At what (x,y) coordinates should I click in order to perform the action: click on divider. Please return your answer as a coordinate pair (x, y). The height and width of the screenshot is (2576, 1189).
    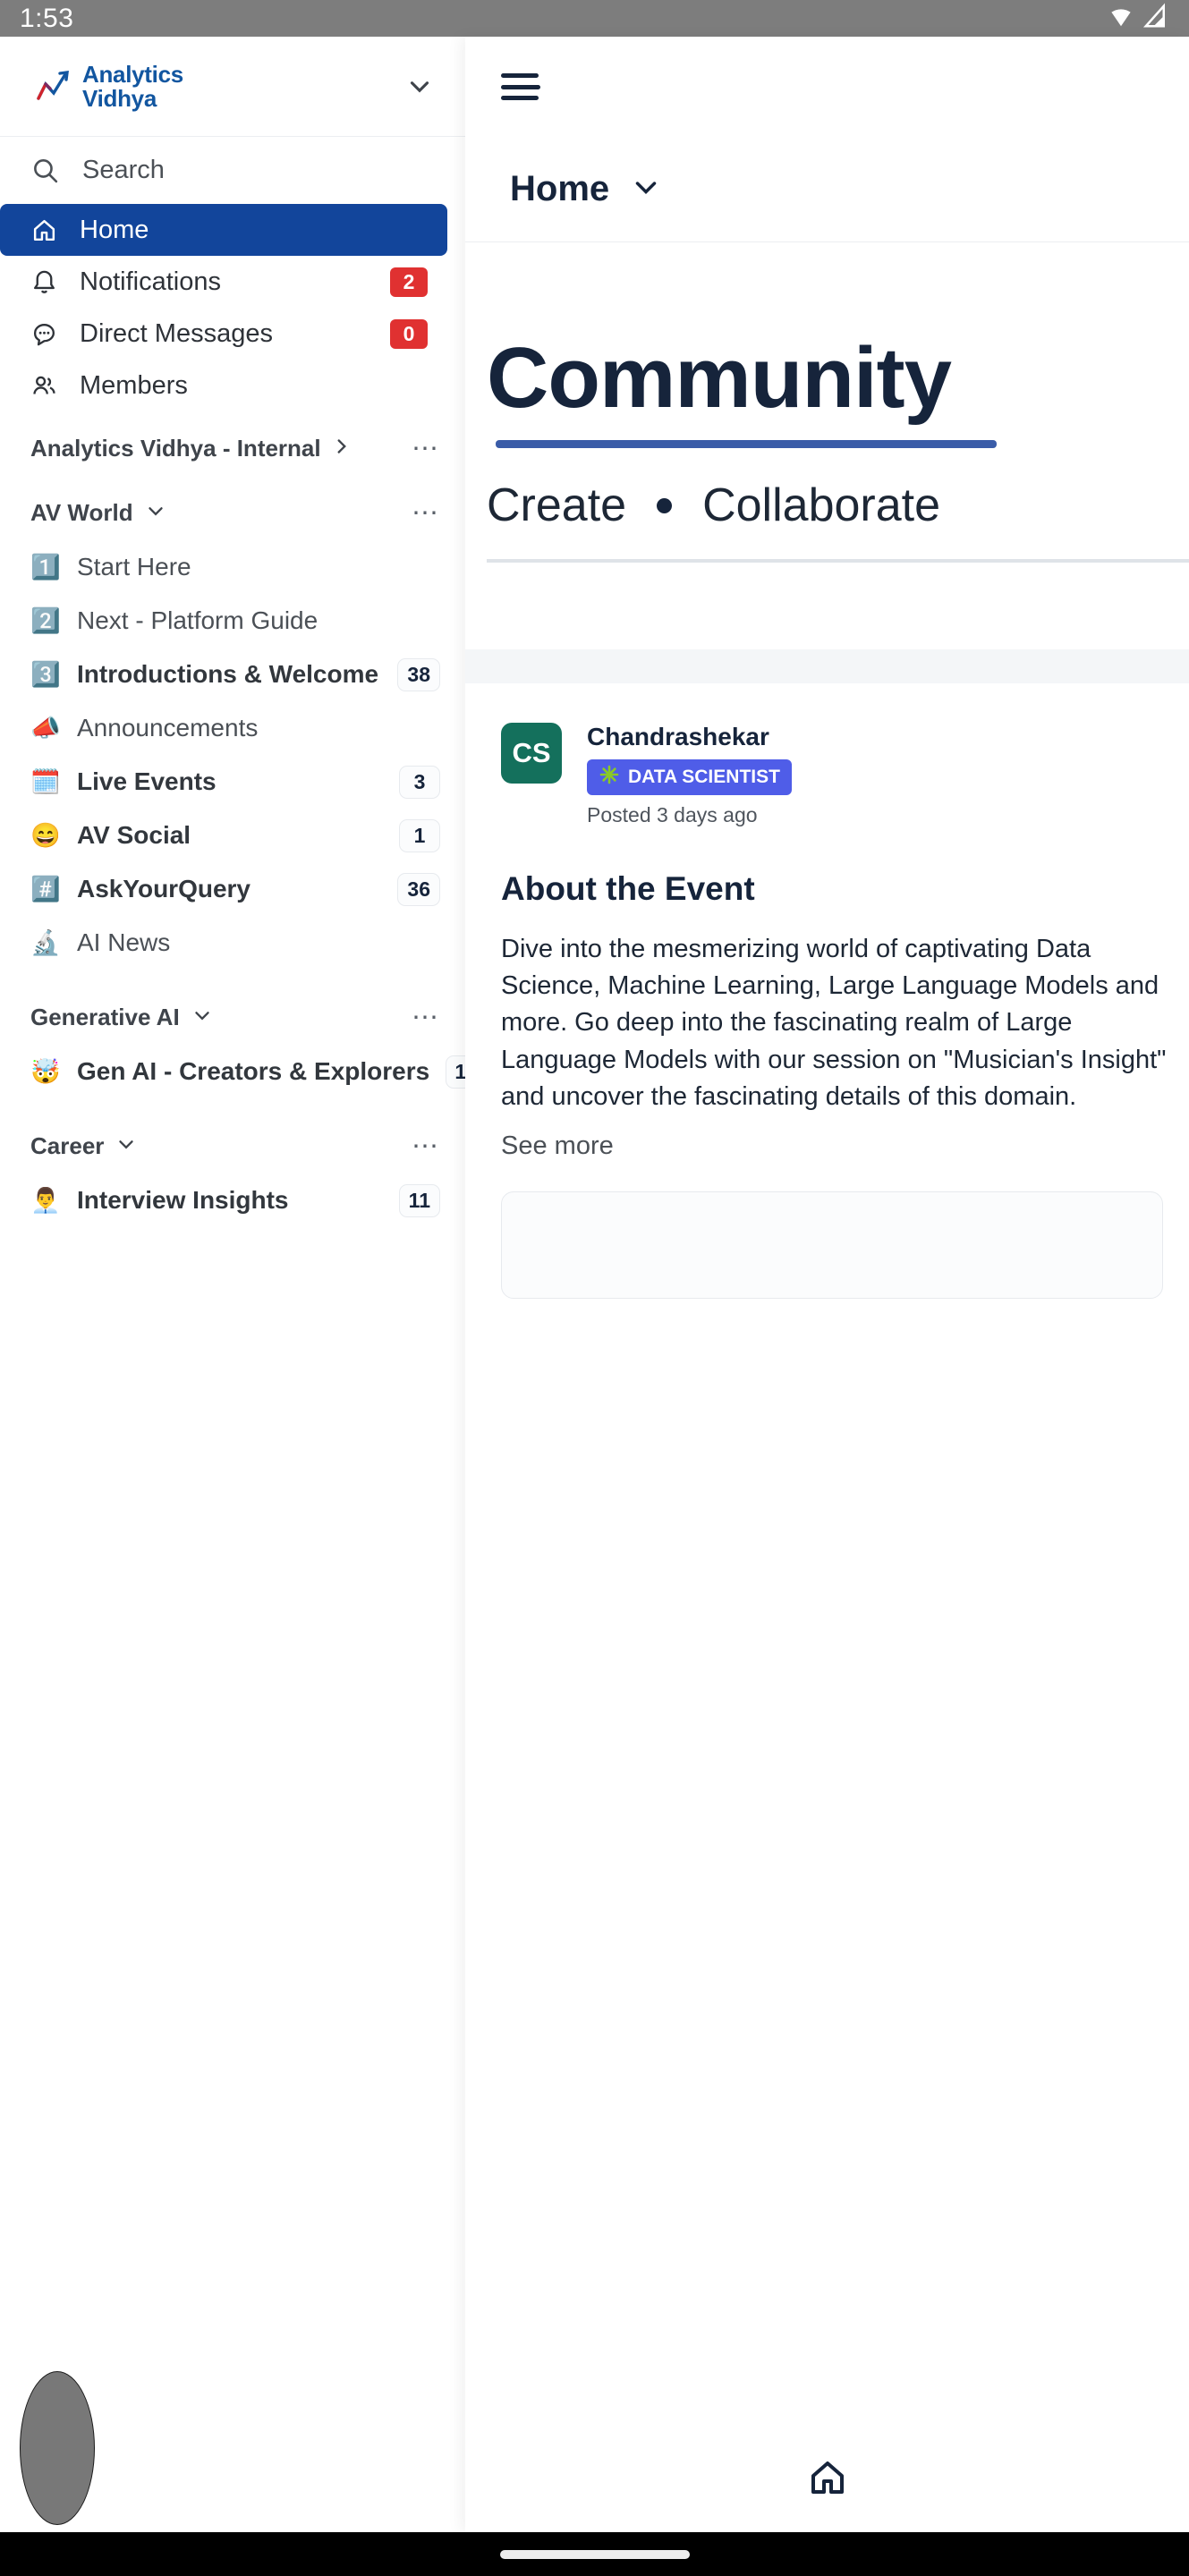
    Looking at the image, I should click on (838, 561).